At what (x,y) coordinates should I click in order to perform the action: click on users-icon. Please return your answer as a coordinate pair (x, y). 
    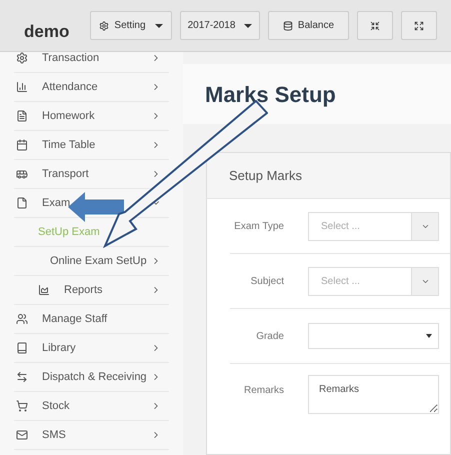
    Looking at the image, I should click on (22, 319).